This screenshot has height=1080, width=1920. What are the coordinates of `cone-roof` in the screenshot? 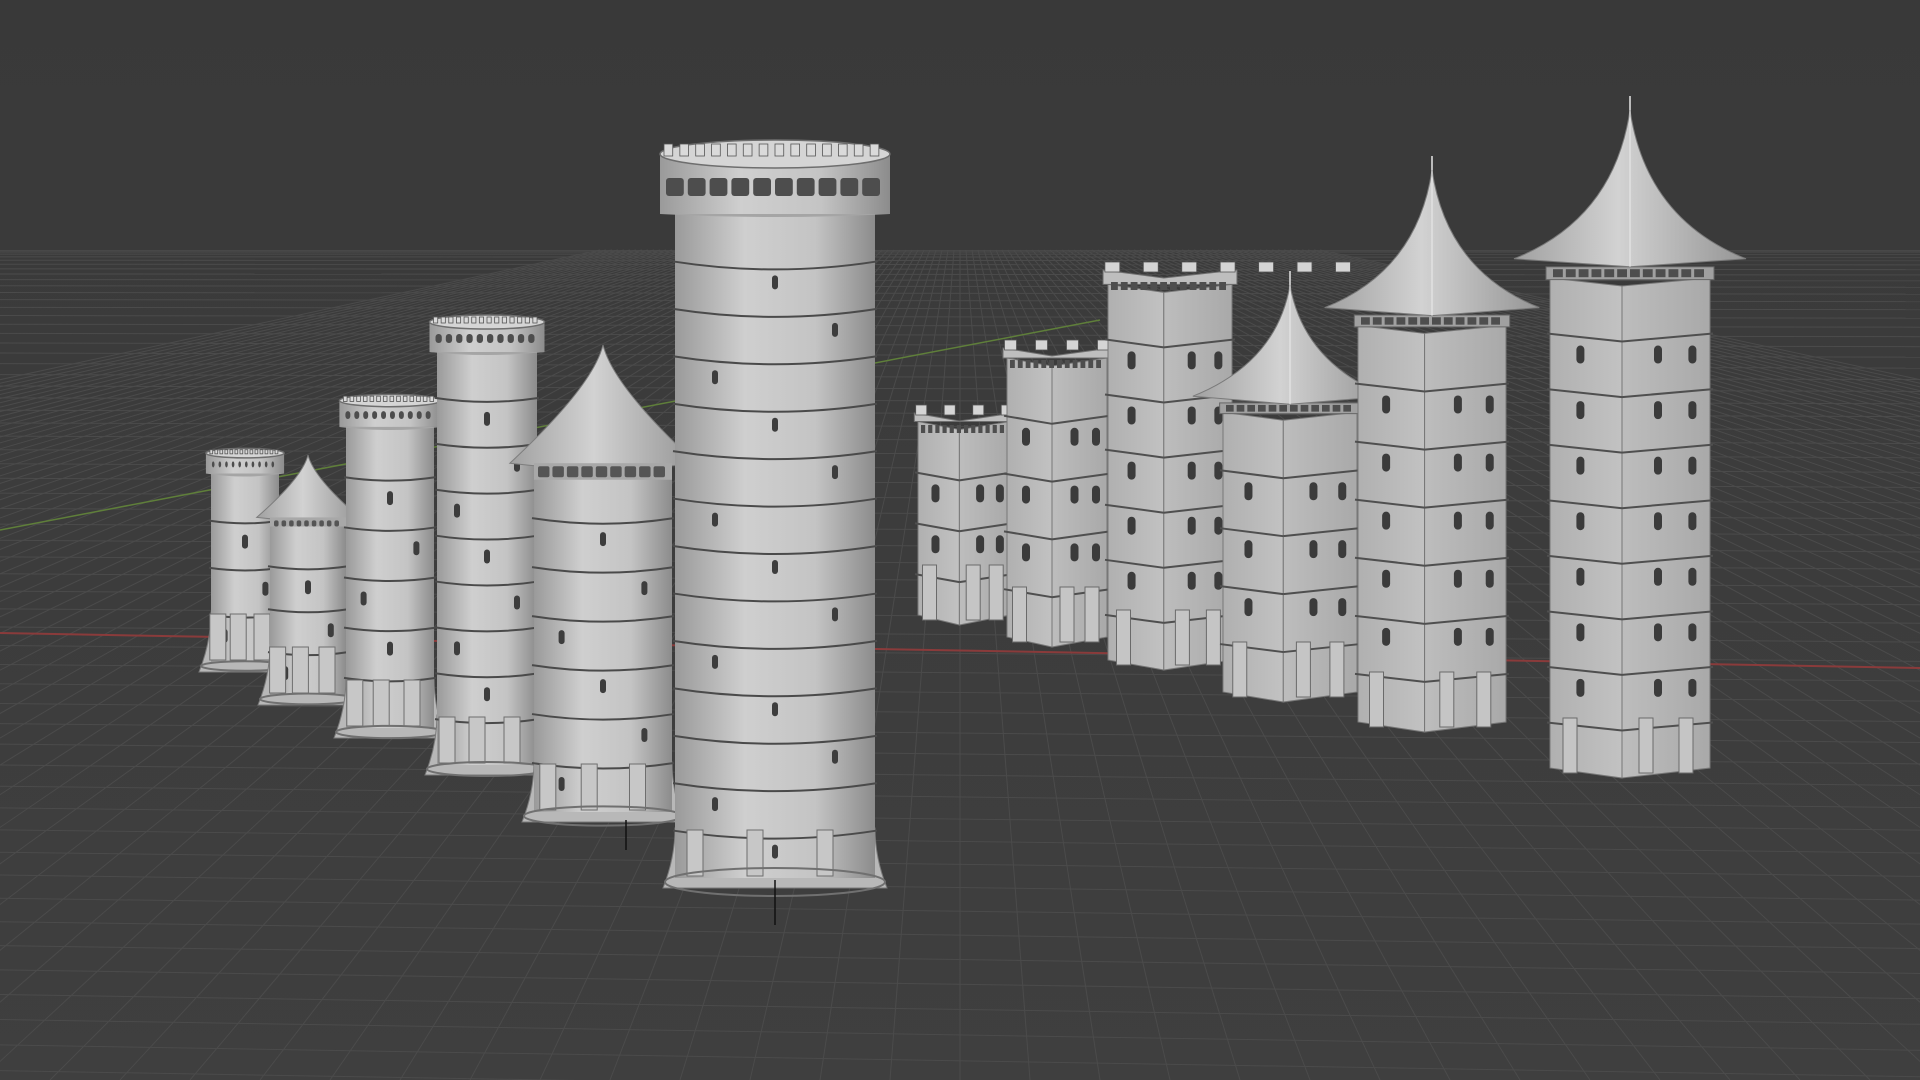 It's located at (603, 407).